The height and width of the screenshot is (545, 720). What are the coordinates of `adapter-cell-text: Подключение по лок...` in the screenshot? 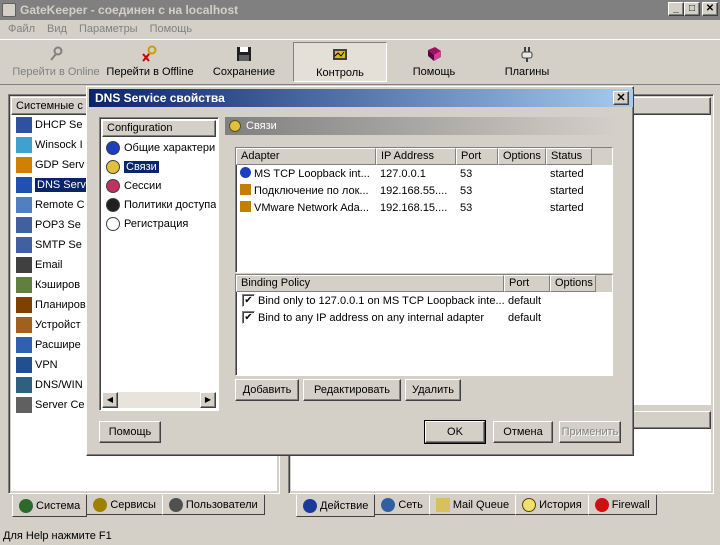 It's located at (311, 191).